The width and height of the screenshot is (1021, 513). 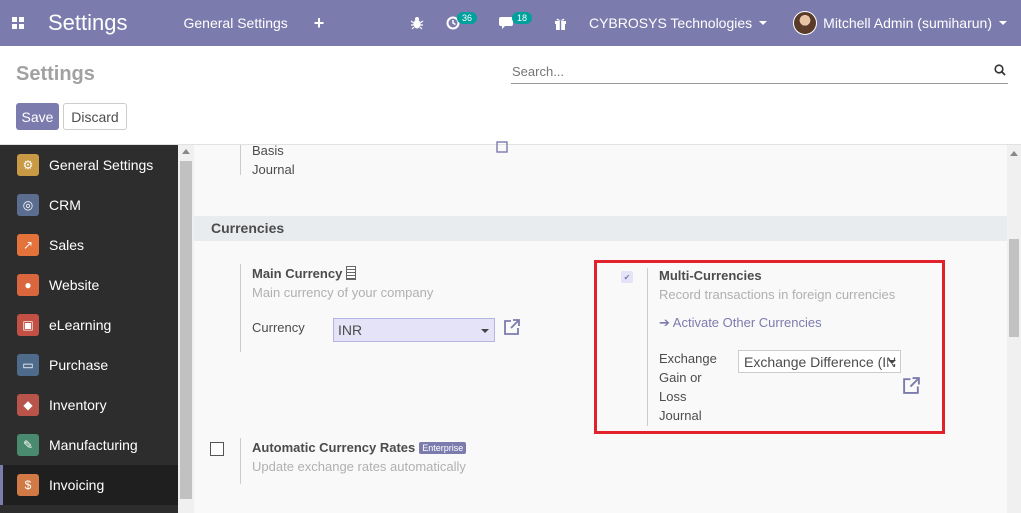 I want to click on sidebar-item-manufacturing: ✎ Manufacturing, so click(x=89, y=445).